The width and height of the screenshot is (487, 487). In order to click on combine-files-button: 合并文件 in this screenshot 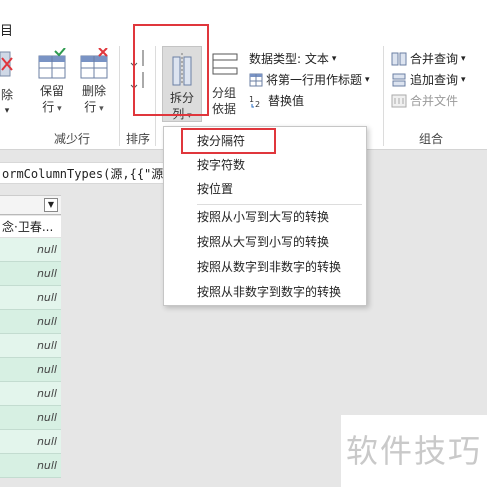, I will do `click(424, 100)`.